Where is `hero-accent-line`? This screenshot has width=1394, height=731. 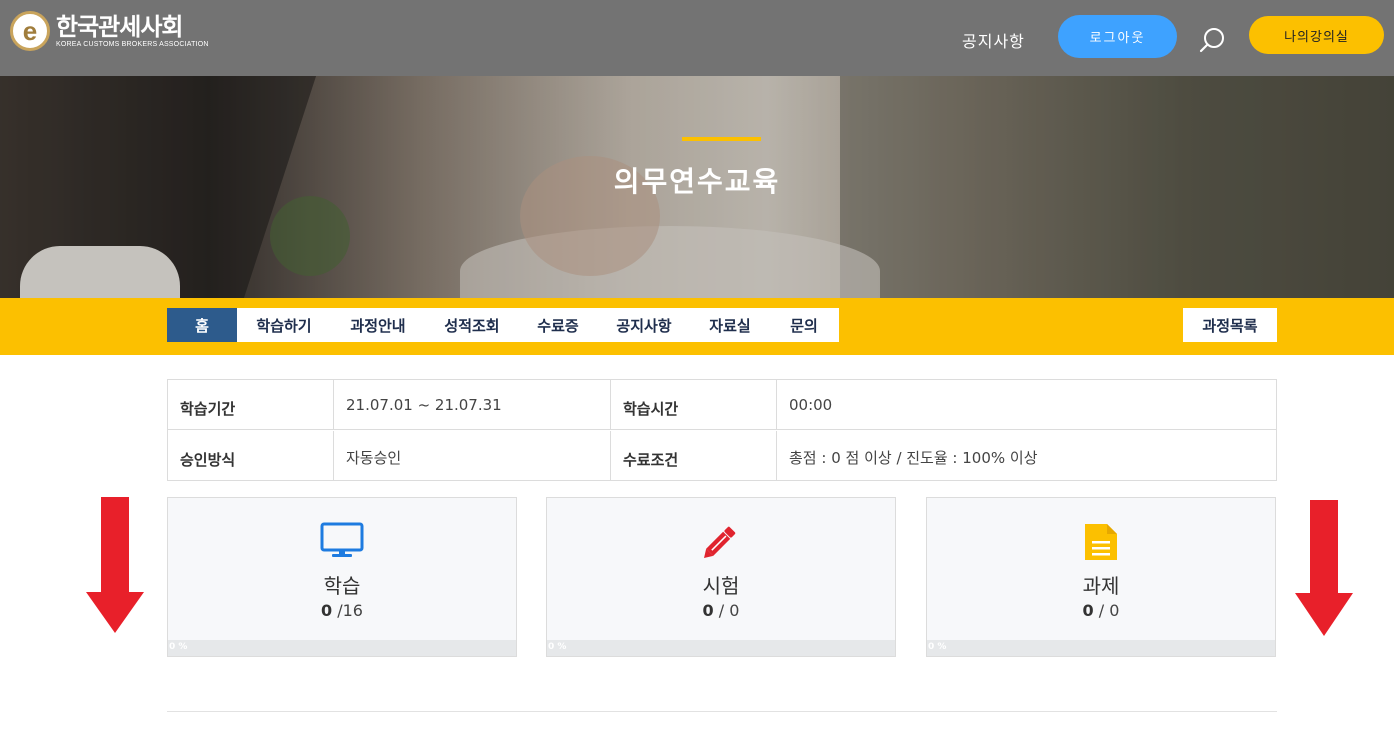 hero-accent-line is located at coordinates (721, 139).